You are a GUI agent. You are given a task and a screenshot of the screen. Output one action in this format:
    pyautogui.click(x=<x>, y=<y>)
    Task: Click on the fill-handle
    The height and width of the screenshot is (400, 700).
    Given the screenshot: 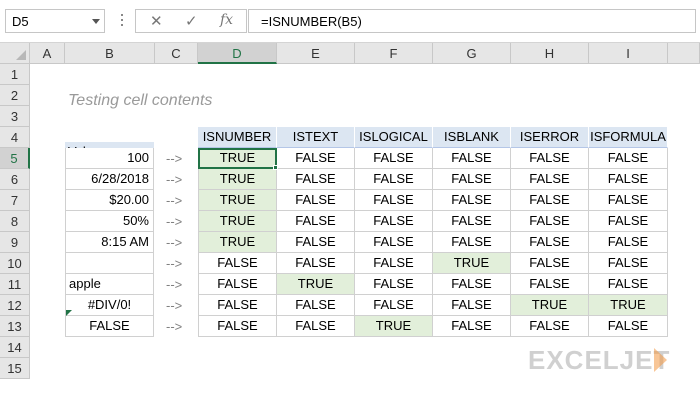 What is the action you would take?
    pyautogui.click(x=275, y=167)
    